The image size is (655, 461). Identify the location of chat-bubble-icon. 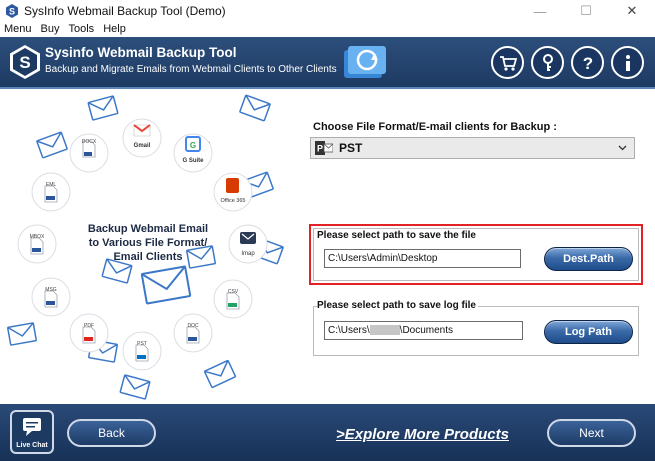
(32, 427).